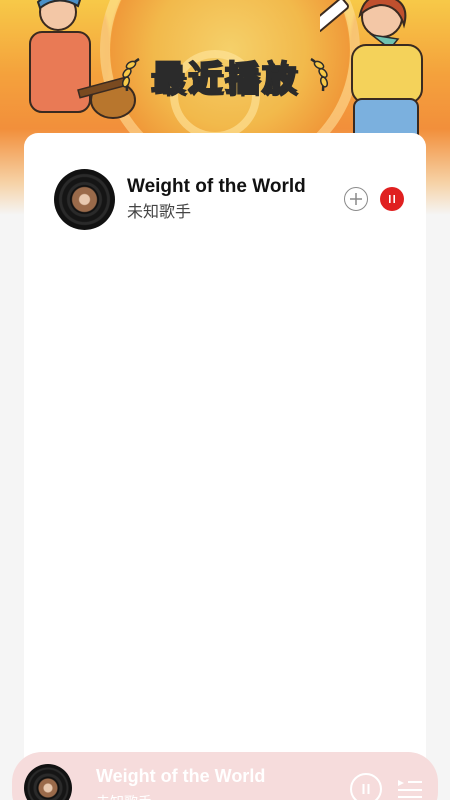 The width and height of the screenshot is (450, 800). I want to click on player-song-title: Weight of the World, so click(181, 776).